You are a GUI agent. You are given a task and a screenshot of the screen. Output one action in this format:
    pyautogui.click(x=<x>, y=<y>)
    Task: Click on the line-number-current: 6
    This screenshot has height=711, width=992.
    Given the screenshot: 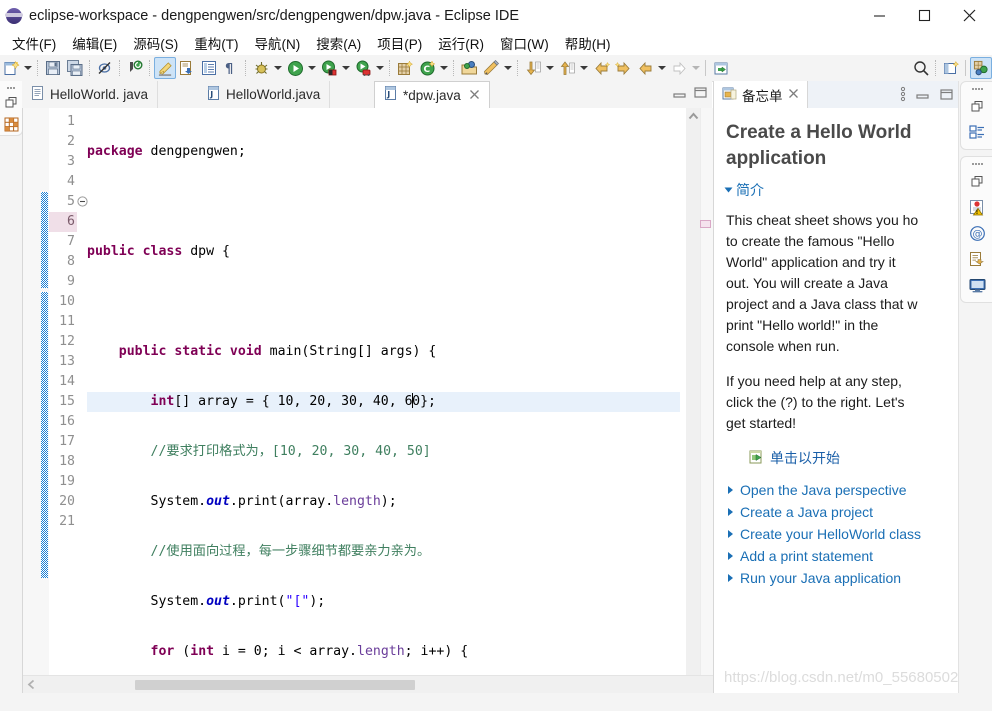 What is the action you would take?
    pyautogui.click(x=63, y=222)
    